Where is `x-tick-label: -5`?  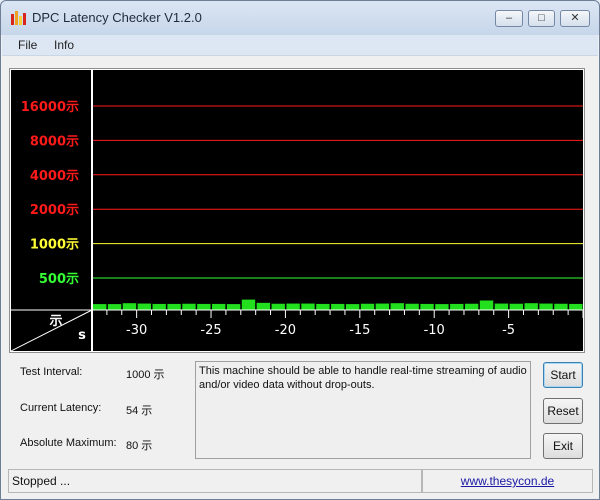 x-tick-label: -5 is located at coordinates (508, 330).